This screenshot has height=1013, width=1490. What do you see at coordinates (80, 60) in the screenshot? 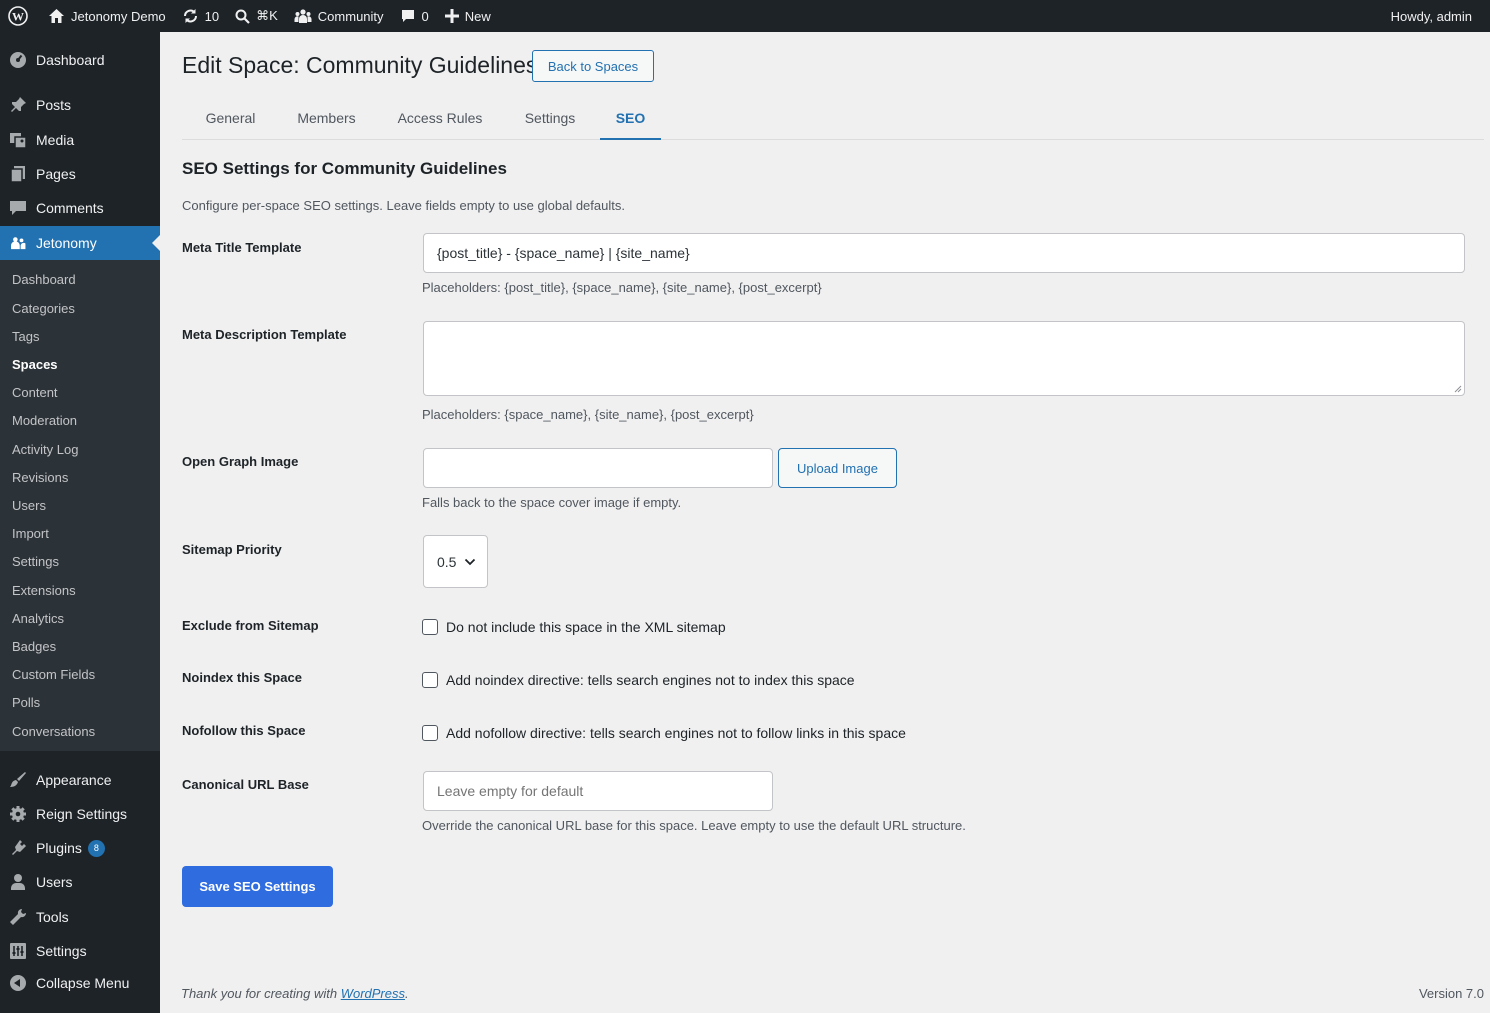
I see `menu-dashboard: Dashboard` at bounding box center [80, 60].